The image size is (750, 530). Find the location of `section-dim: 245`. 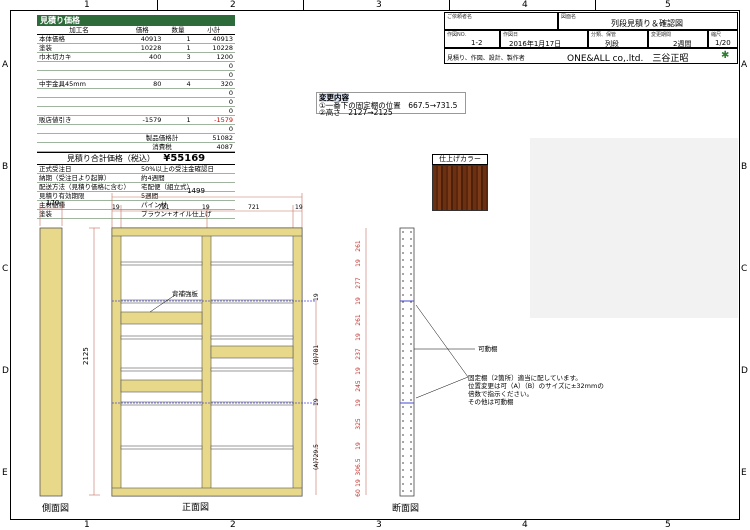

section-dim: 245 is located at coordinates (358, 386).